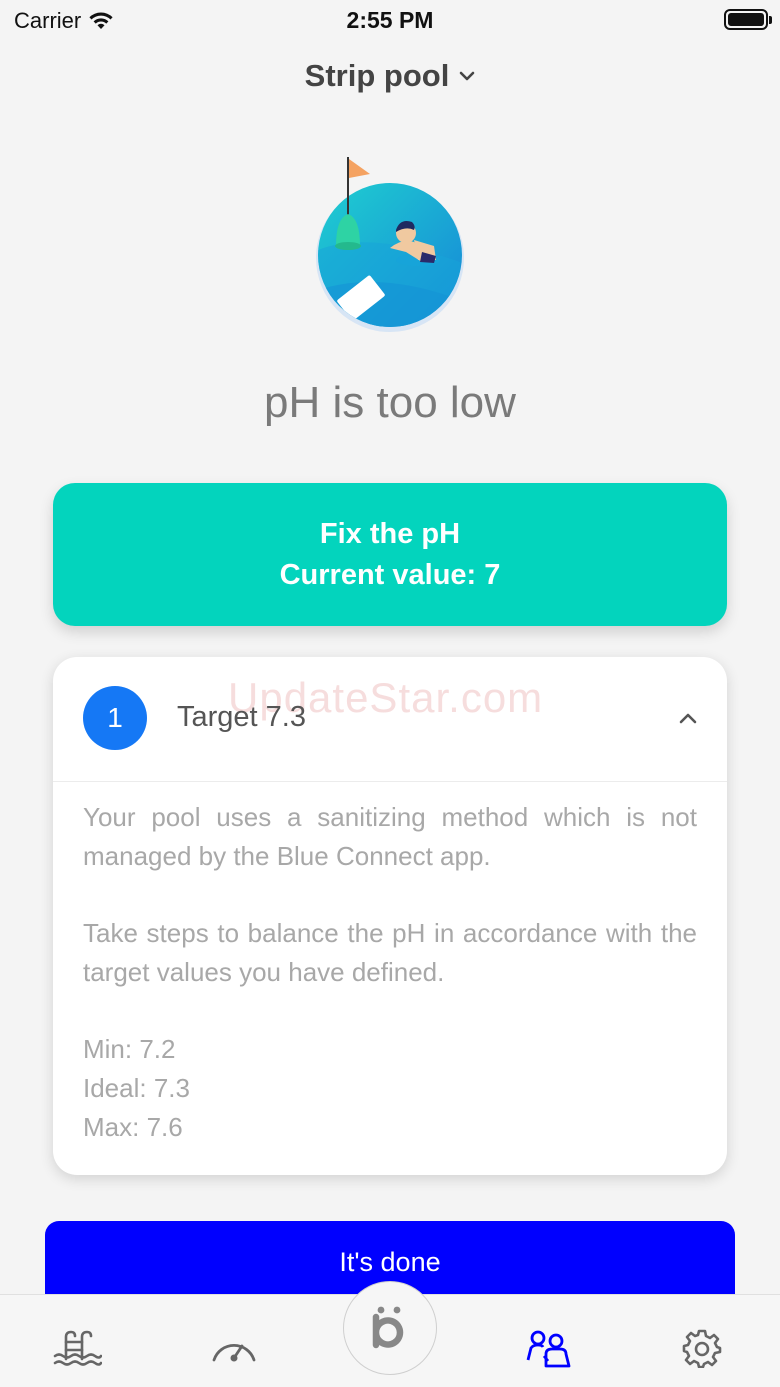 This screenshot has width=780, height=1387. I want to click on tab-settings, so click(702, 1348).